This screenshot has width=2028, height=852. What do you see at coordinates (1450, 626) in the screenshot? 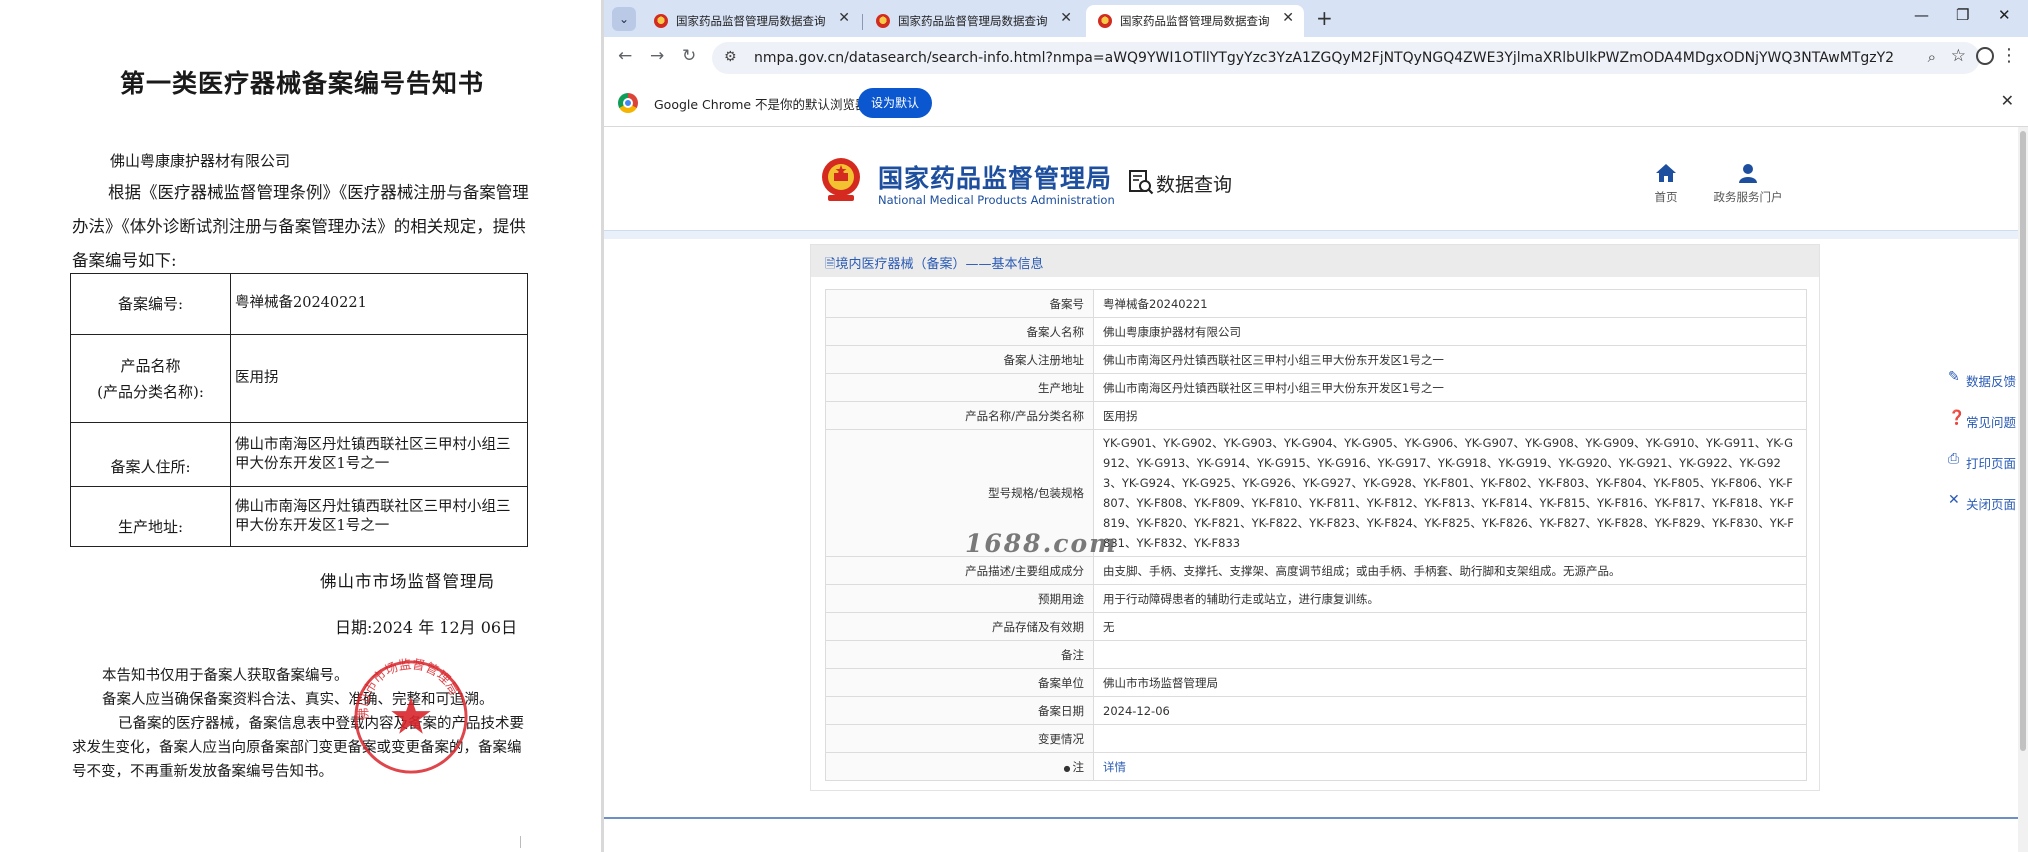
I see `field-value: 无` at bounding box center [1450, 626].